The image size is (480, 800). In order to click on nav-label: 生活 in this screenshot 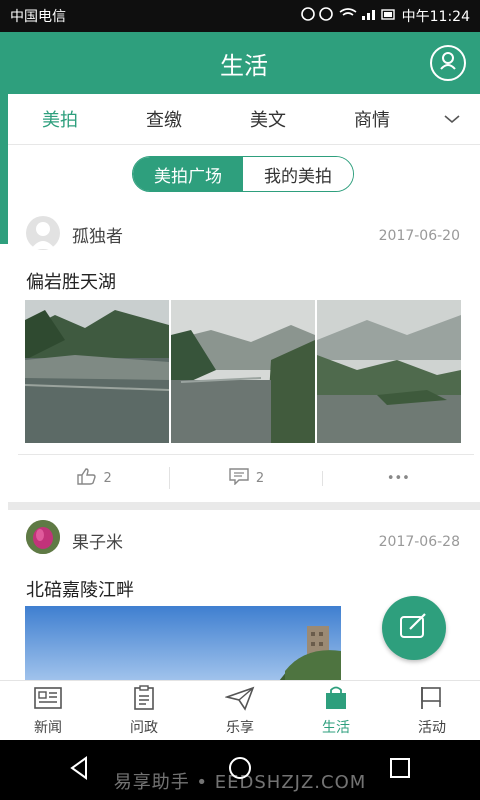, I will do `click(336, 728)`.